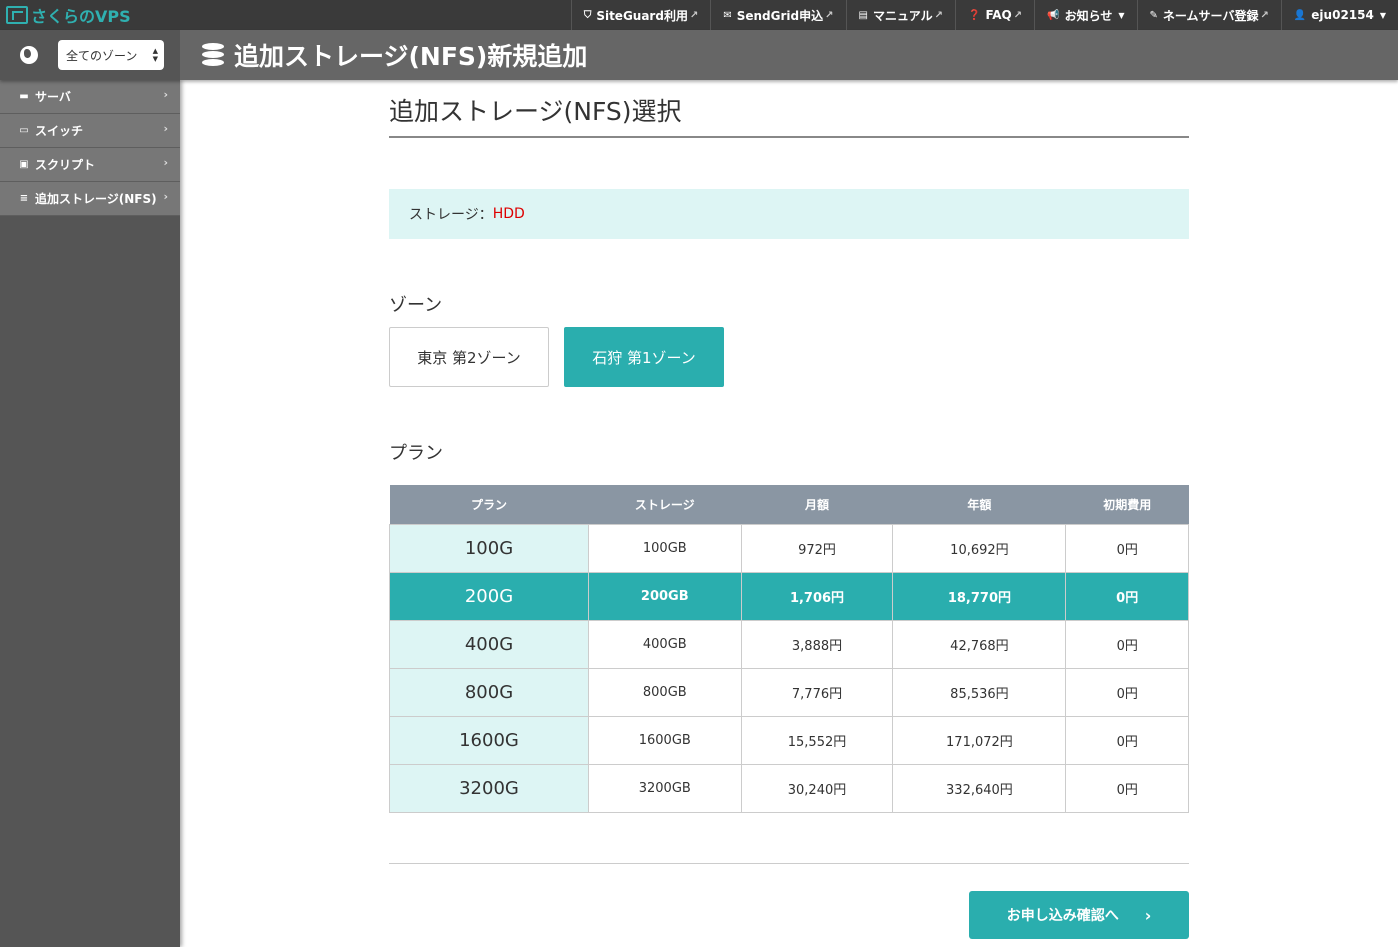  Describe the element at coordinates (451, 215) in the screenshot. I see `storage-label: ストレージ：` at that location.